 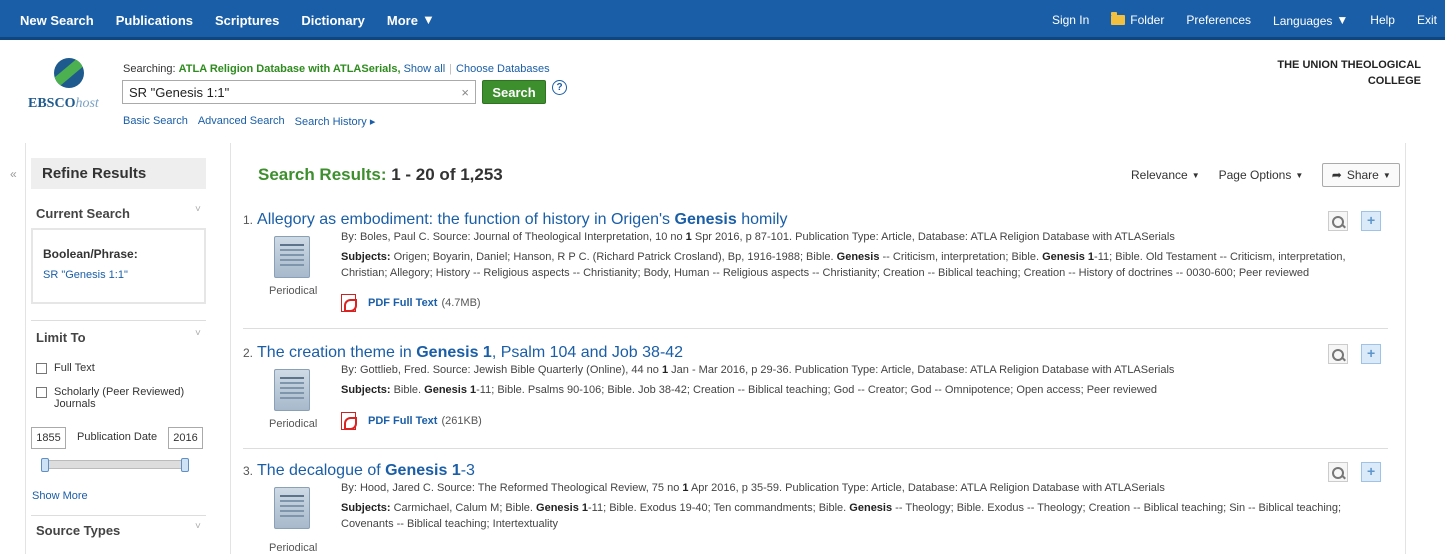 What do you see at coordinates (115, 465) in the screenshot?
I see `date-slider` at bounding box center [115, 465].